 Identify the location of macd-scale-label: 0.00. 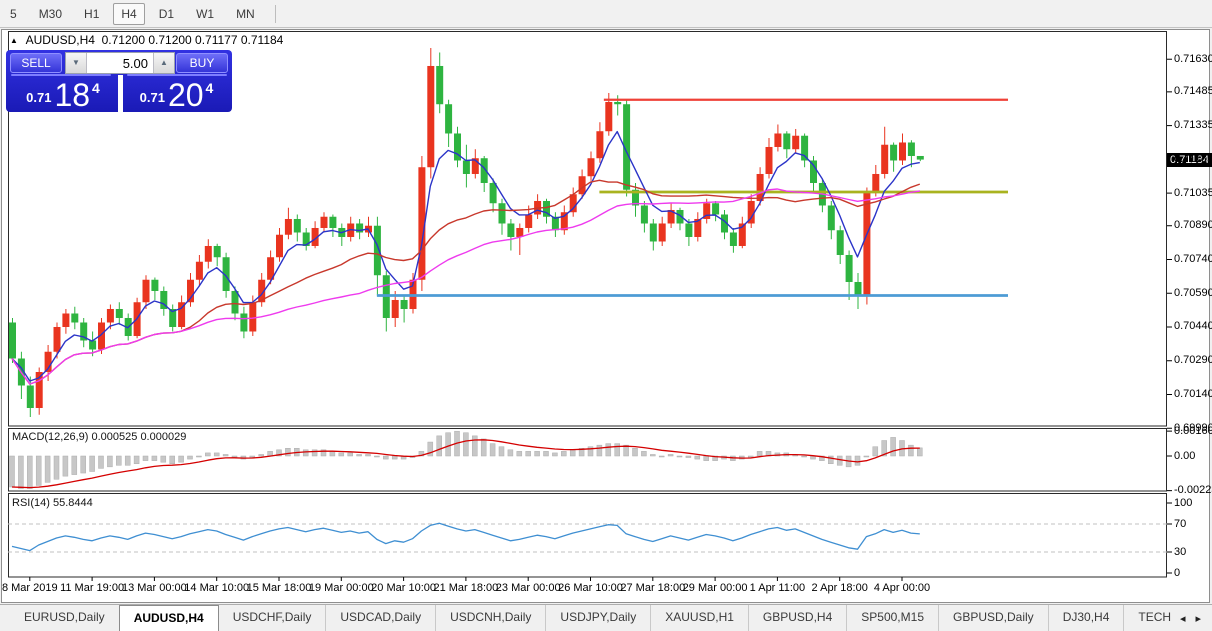
(1185, 455).